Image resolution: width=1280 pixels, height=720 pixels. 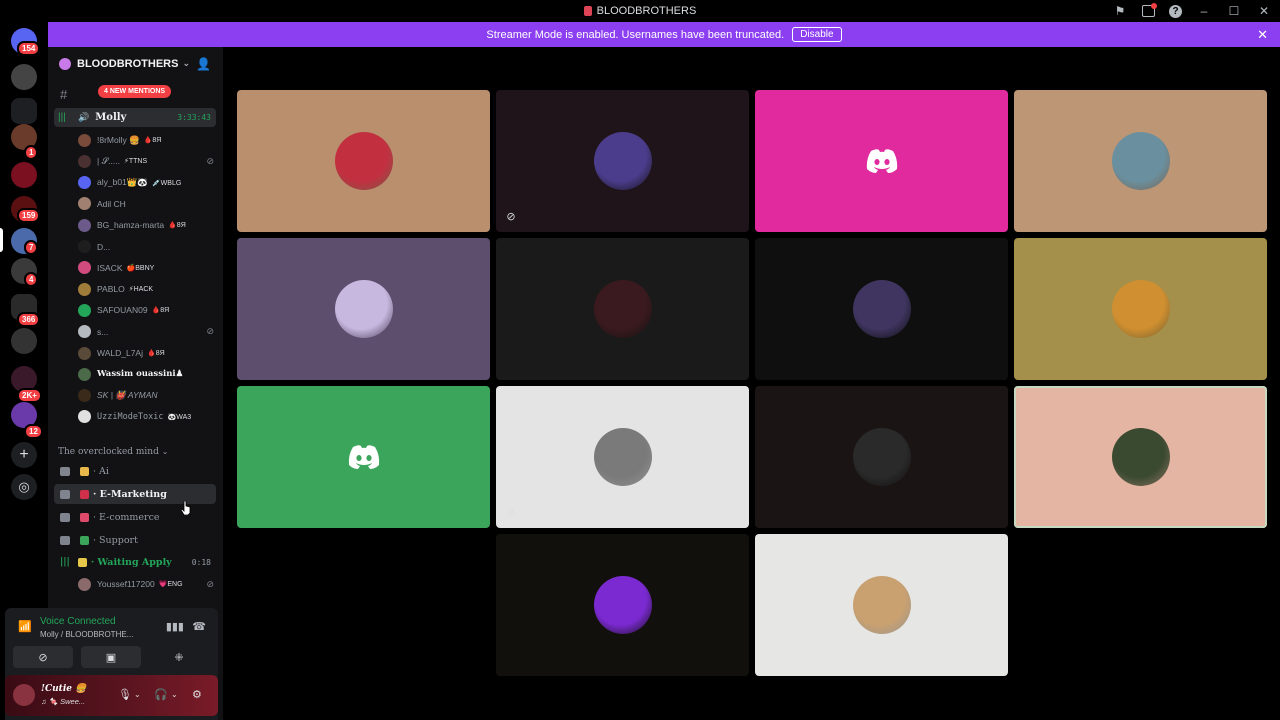 What do you see at coordinates (111, 117) in the screenshot?
I see `voice-channel-name: Molly` at bounding box center [111, 117].